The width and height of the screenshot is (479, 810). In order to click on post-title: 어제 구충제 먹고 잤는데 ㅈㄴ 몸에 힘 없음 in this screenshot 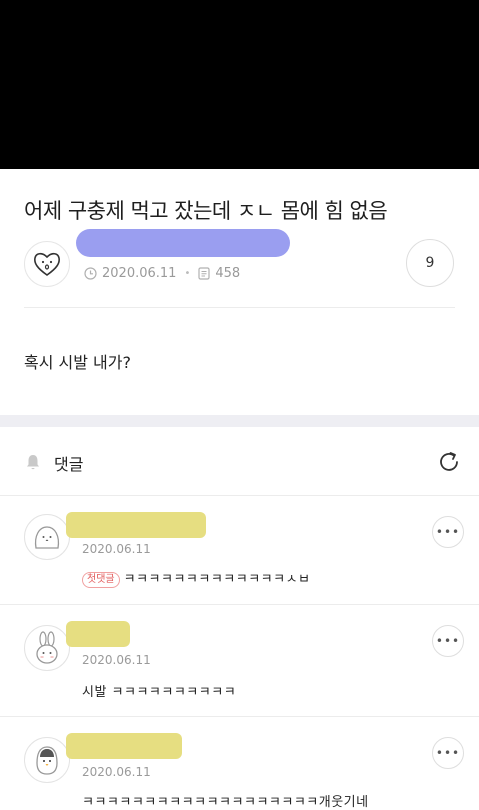, I will do `click(206, 211)`.